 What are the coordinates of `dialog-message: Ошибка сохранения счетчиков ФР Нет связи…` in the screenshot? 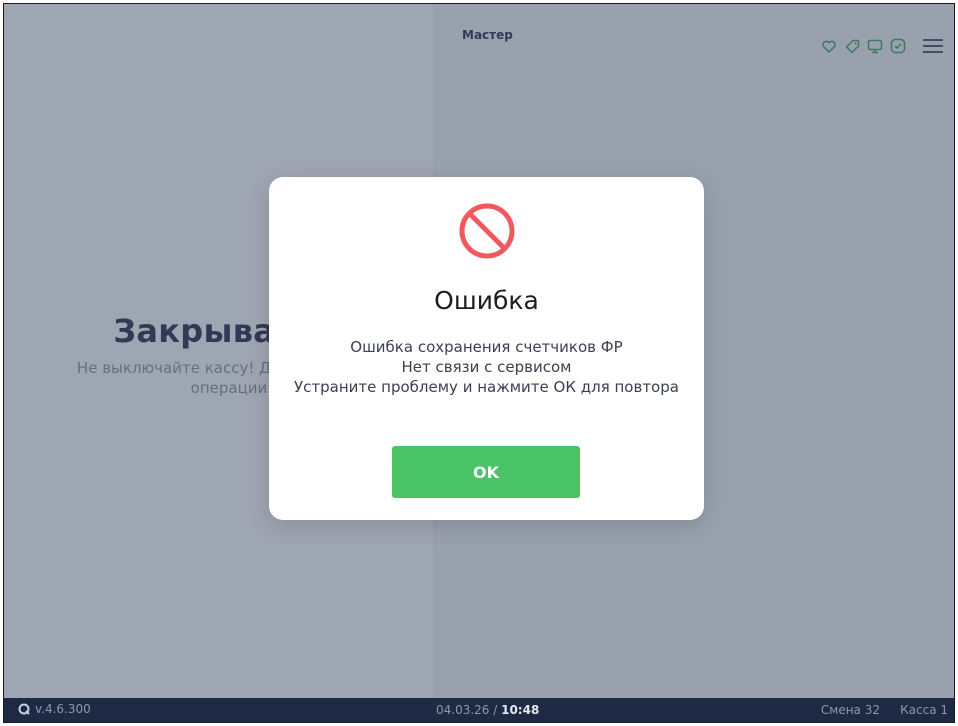 It's located at (486, 367).